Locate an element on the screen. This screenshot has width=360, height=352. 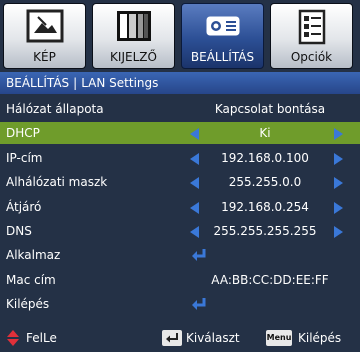
row-network-status: Hálózat állapota Kapcsolat bontása is located at coordinates (180, 109).